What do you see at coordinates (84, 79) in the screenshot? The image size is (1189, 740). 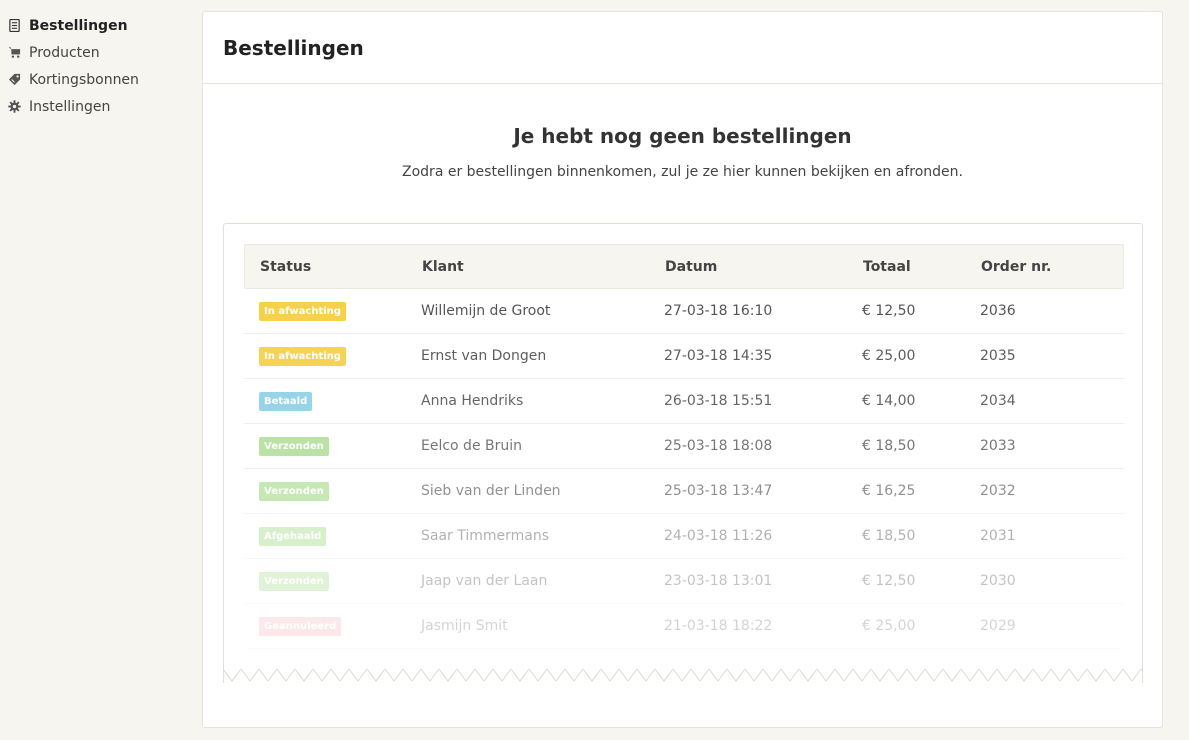 I see `sidebar-item-label: Kortingsbonnen` at bounding box center [84, 79].